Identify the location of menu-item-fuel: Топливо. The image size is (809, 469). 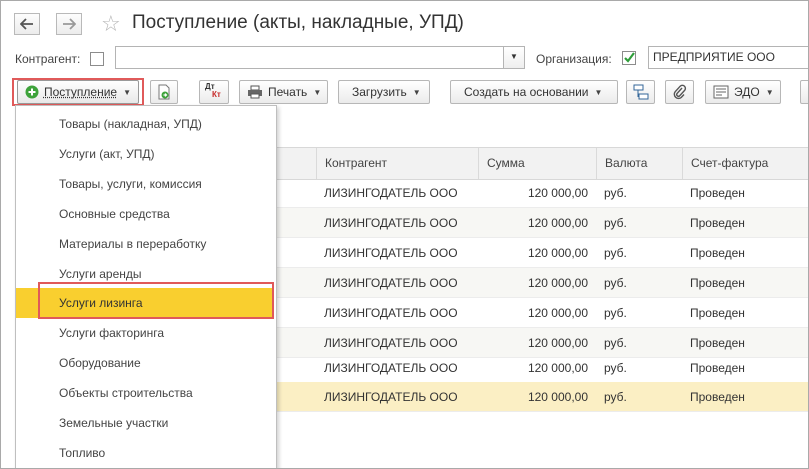
(145, 453).